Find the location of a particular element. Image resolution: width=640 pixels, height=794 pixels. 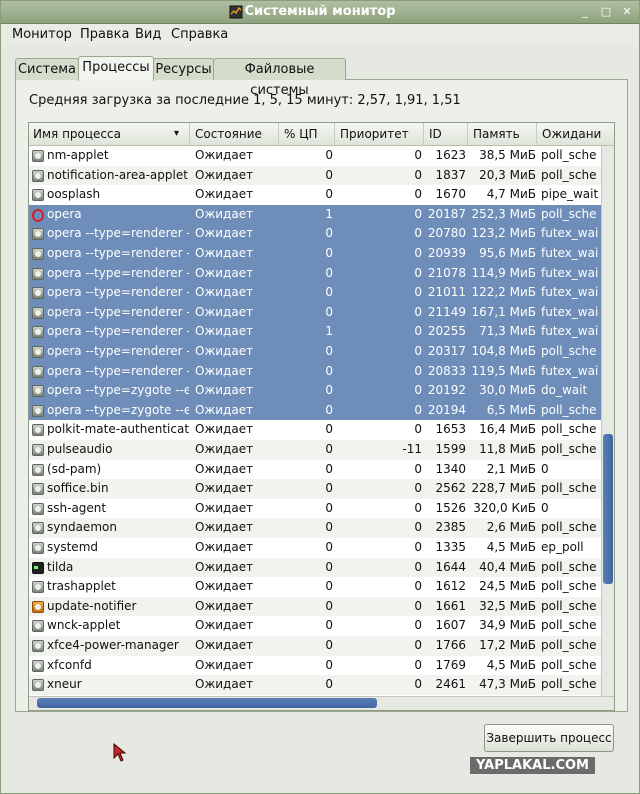

cell-id: 20939 is located at coordinates (446, 253).